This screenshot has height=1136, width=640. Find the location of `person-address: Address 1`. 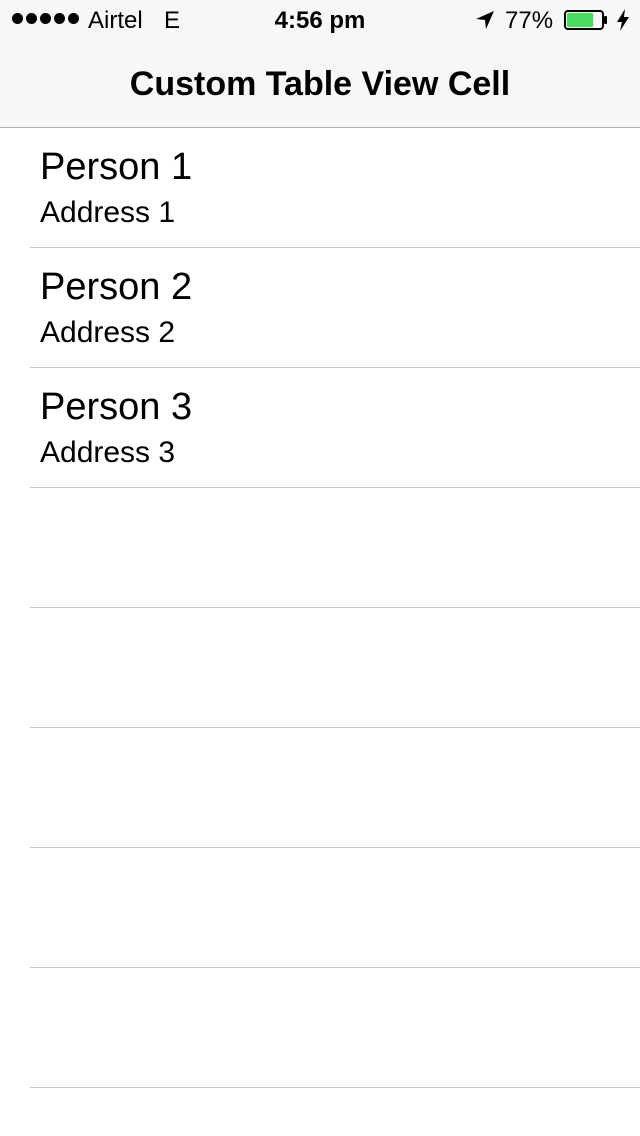

person-address: Address 1 is located at coordinates (108, 212).